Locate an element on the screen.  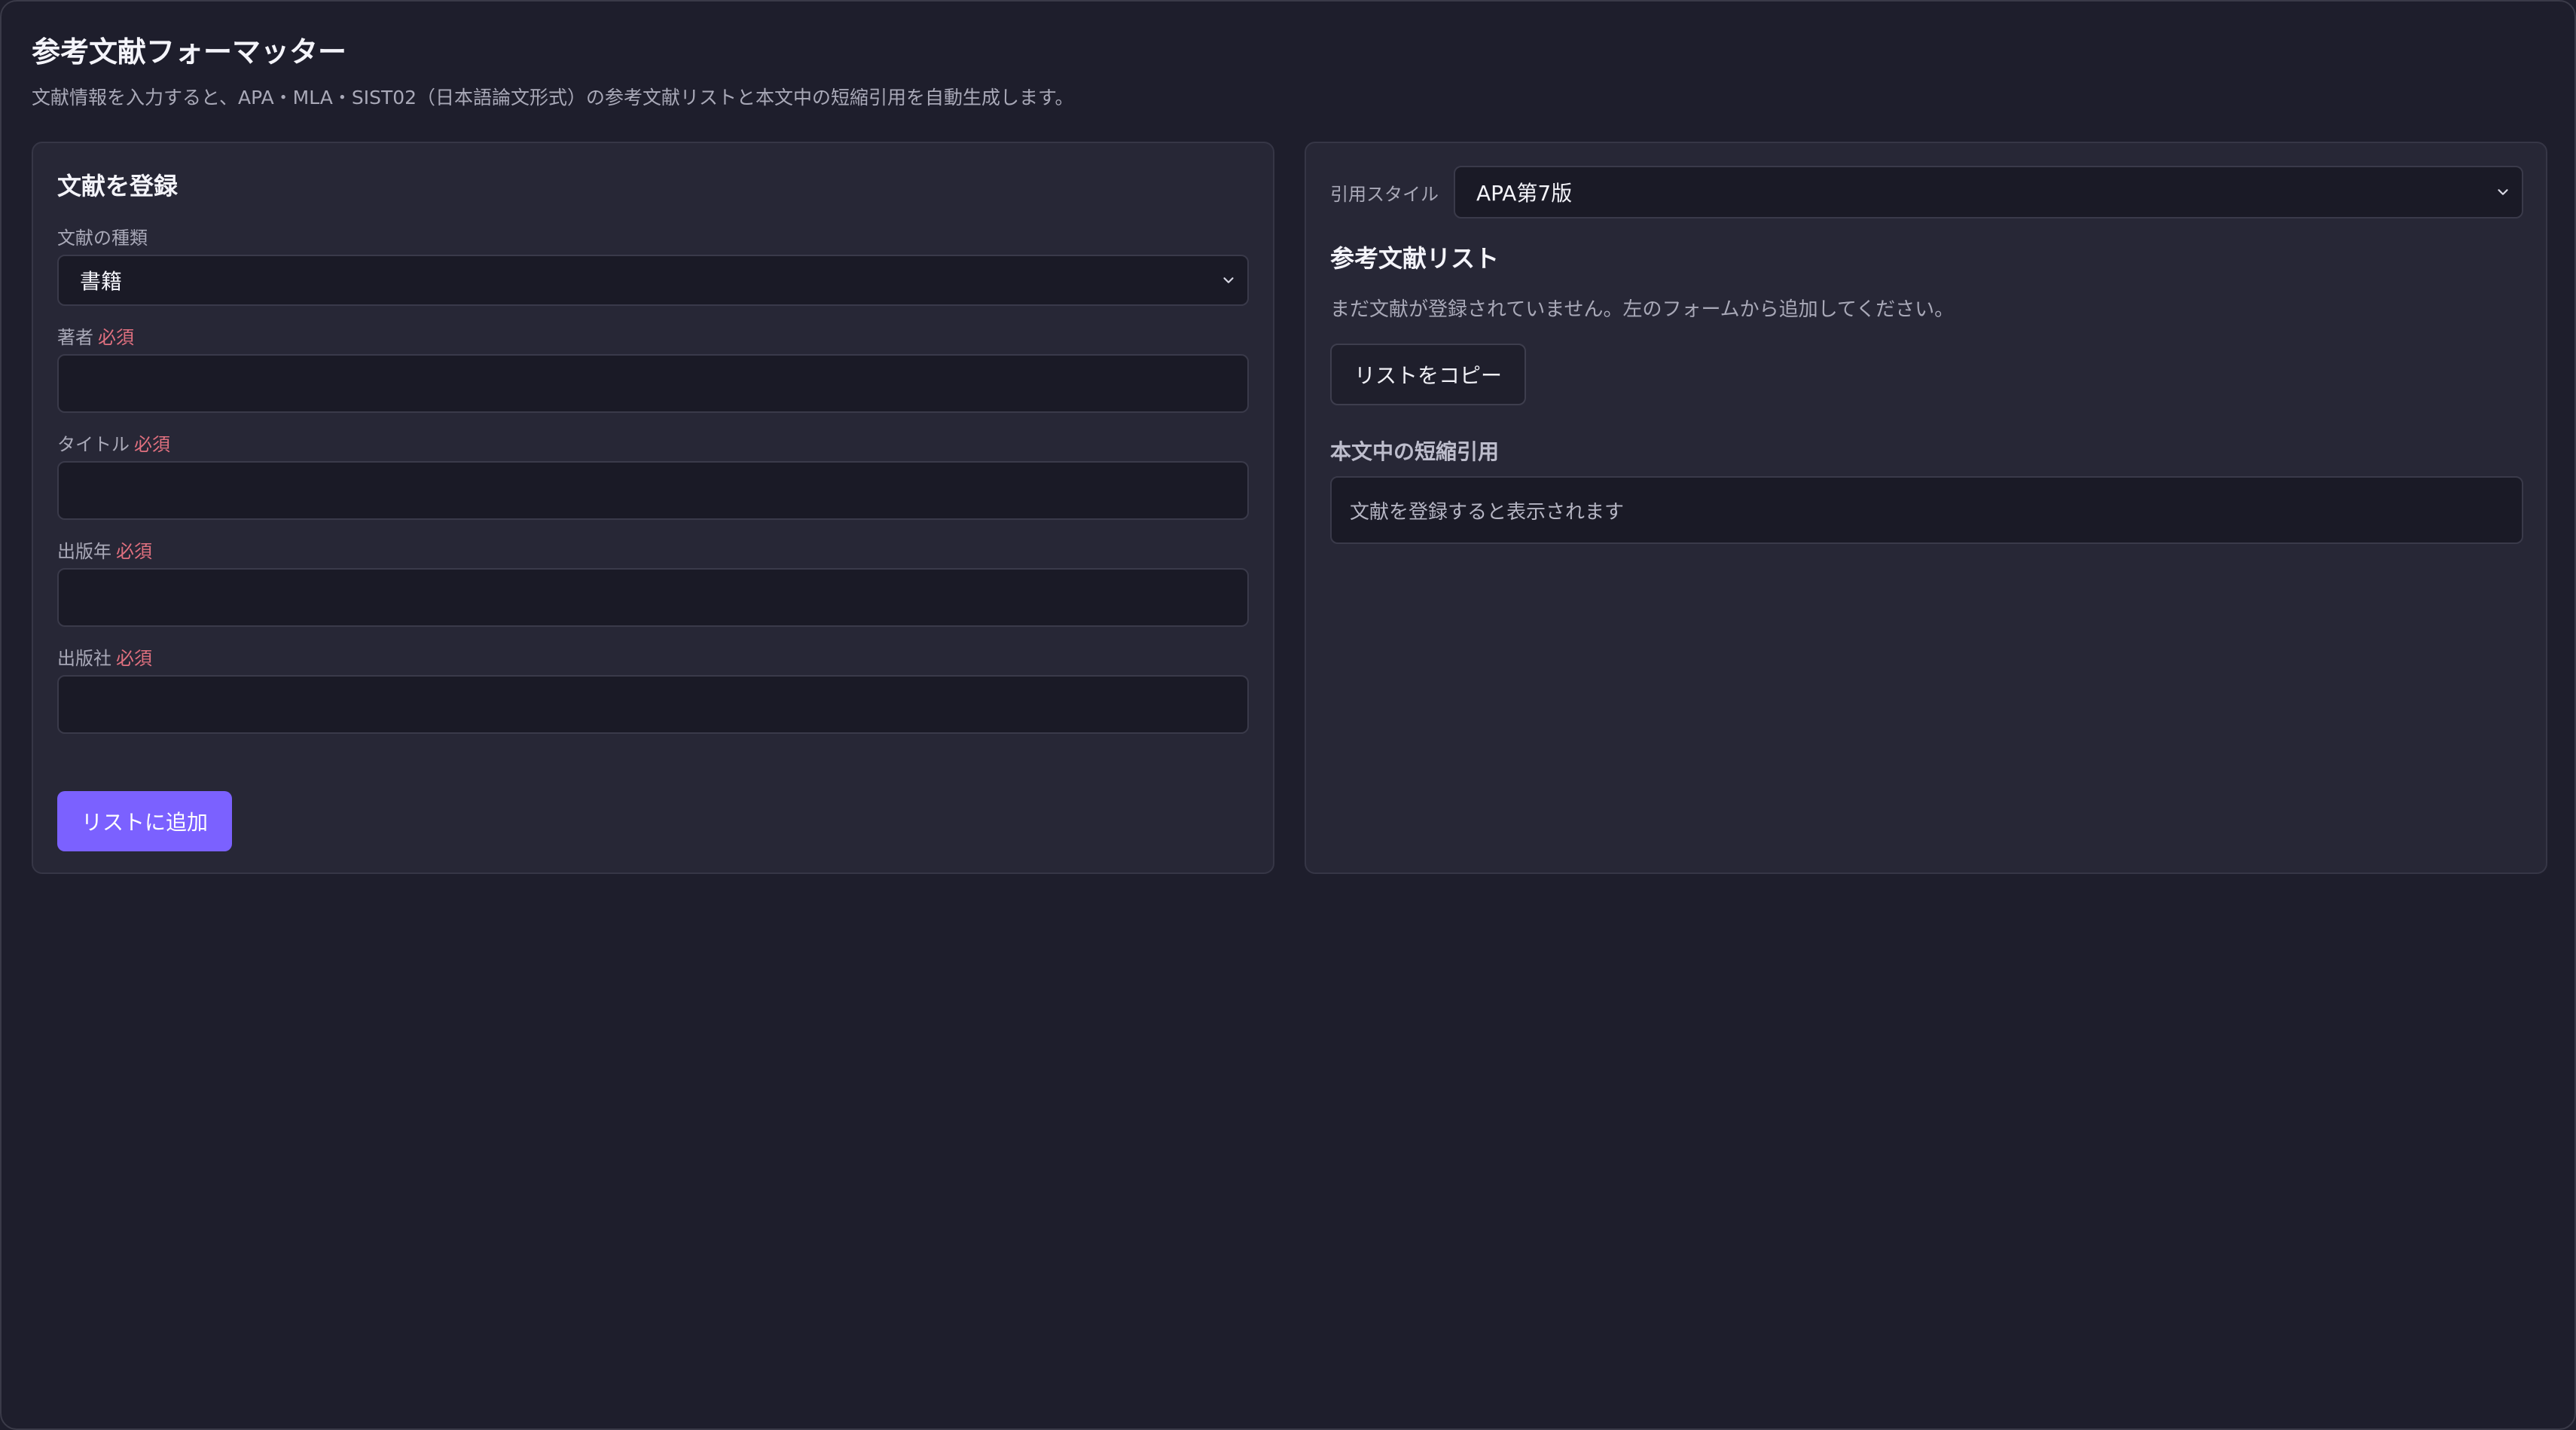
add-to-list-button: リストに追加 is located at coordinates (144, 821).